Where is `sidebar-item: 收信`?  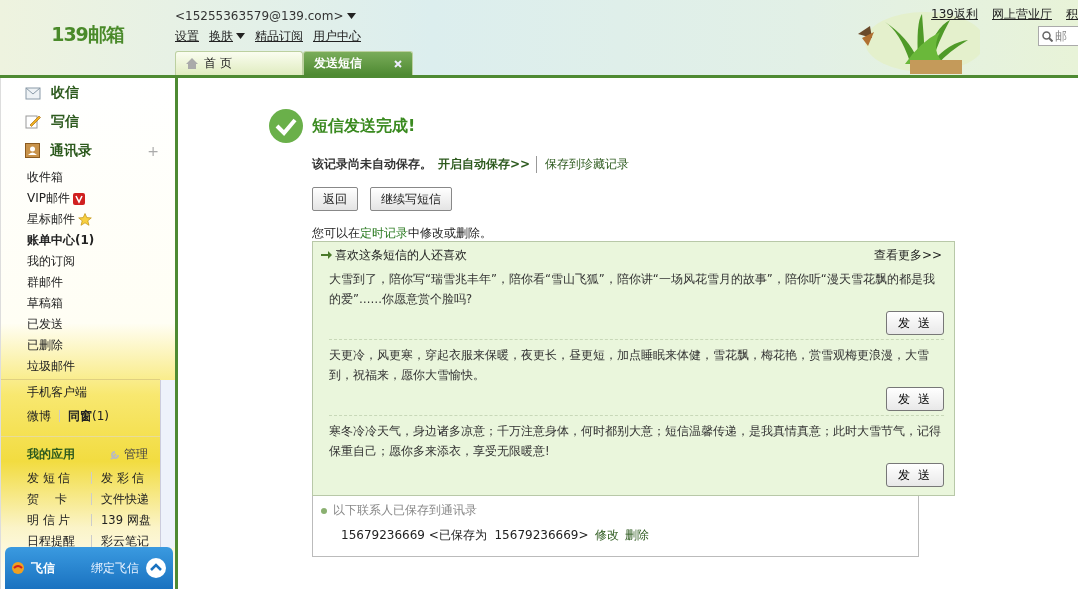 sidebar-item: 收信 is located at coordinates (65, 92).